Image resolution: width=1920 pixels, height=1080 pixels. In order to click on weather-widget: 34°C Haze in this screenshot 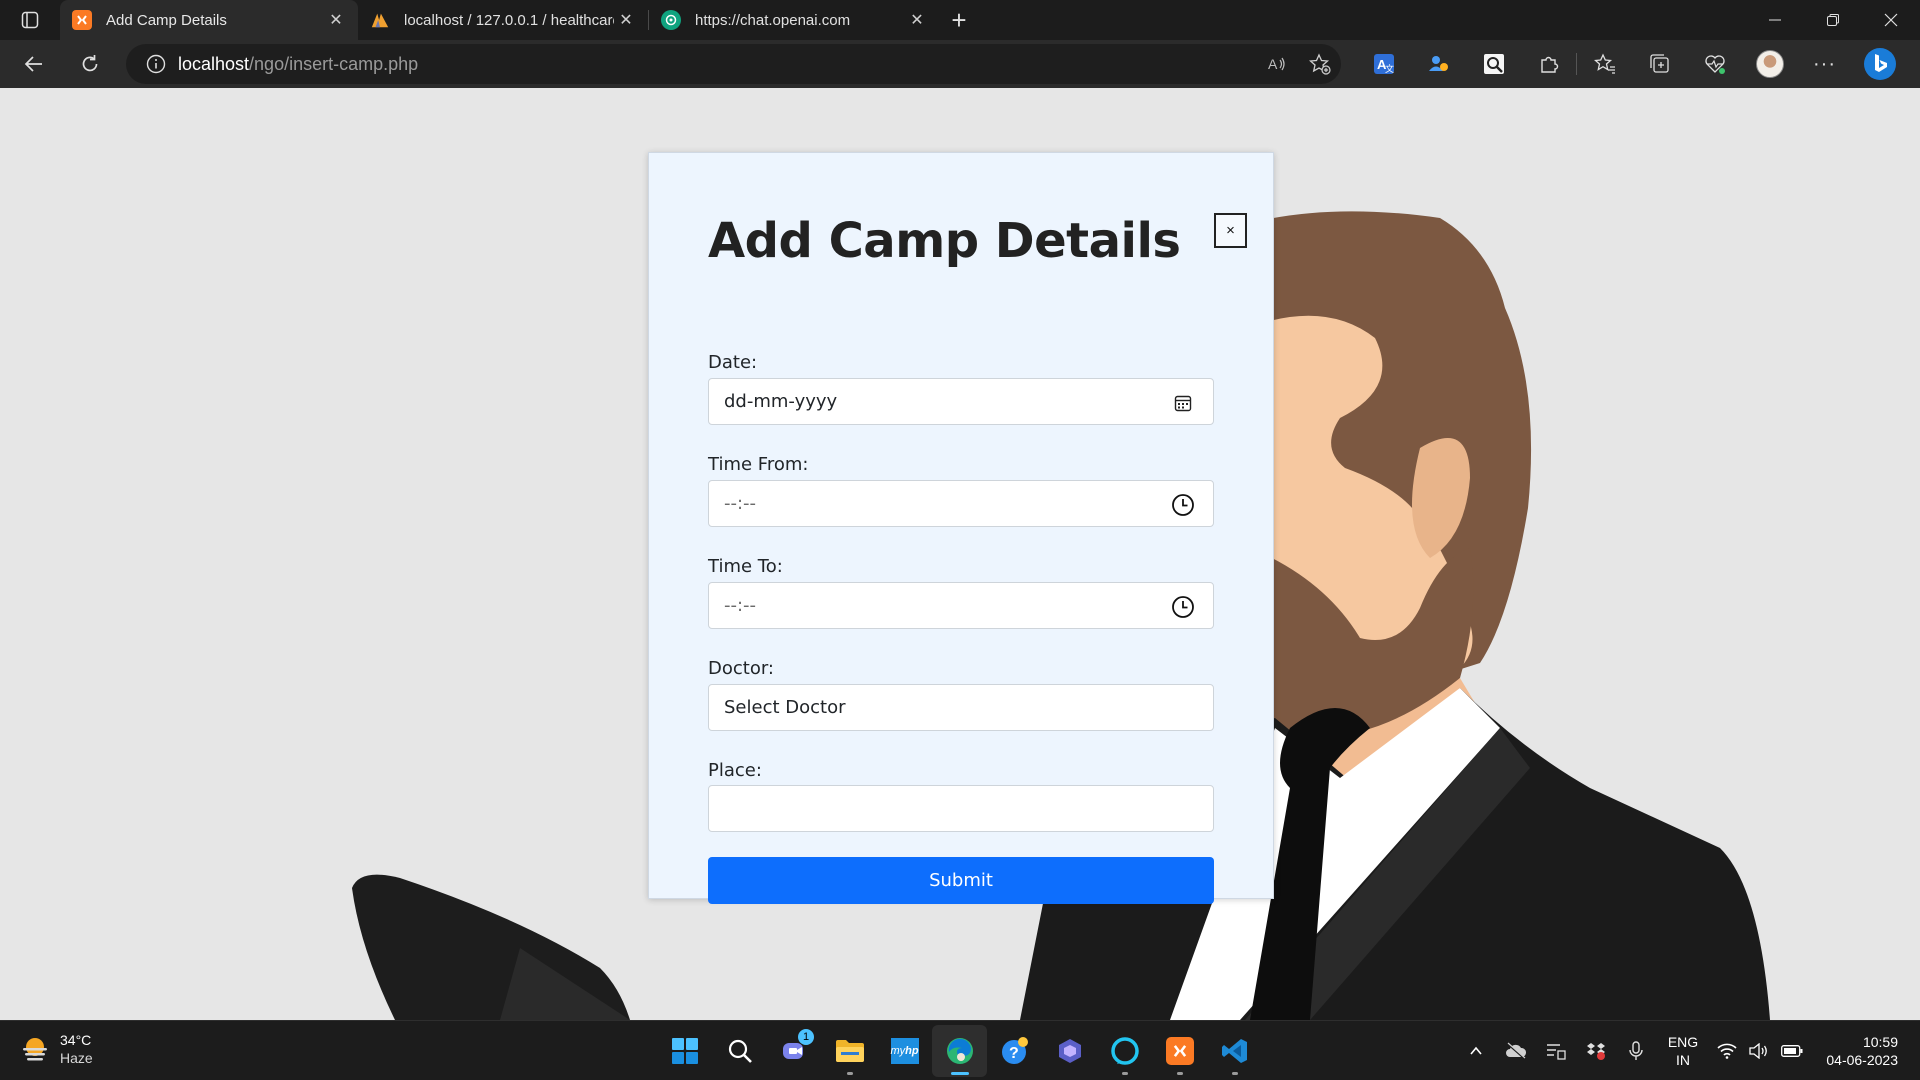, I will do `click(56, 1049)`.